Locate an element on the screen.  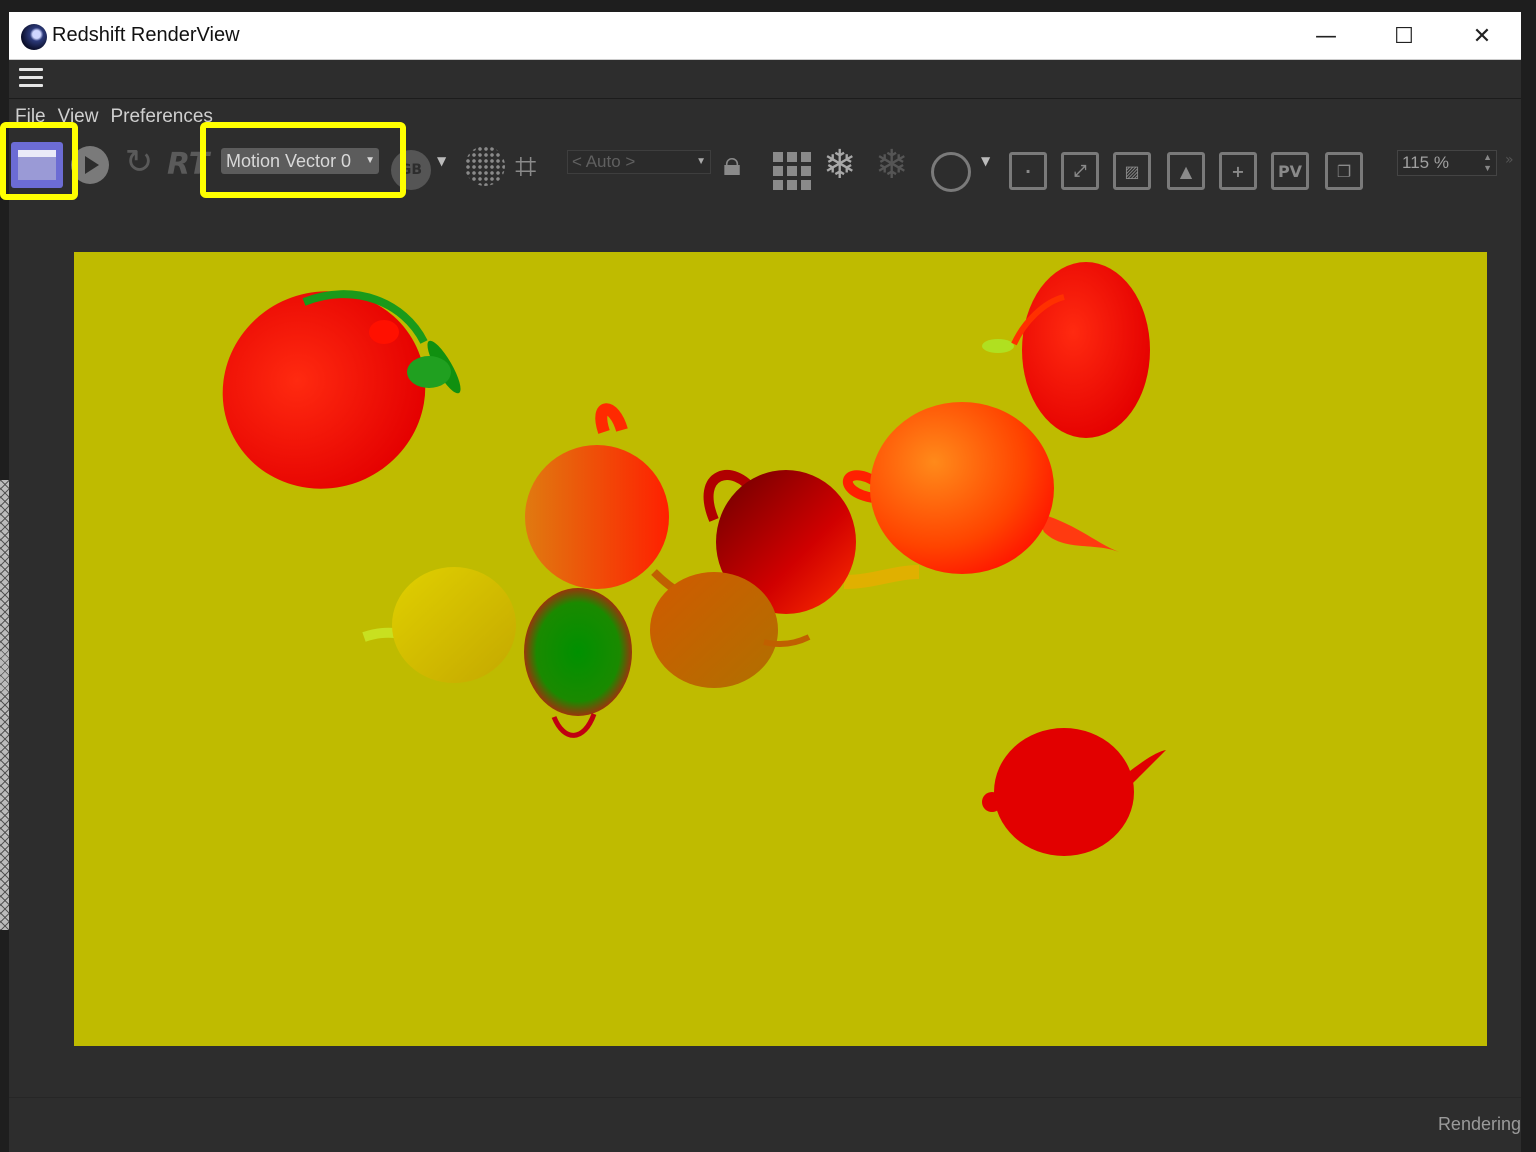
bucket-dropdown-value: < Auto > is located at coordinates (604, 161).